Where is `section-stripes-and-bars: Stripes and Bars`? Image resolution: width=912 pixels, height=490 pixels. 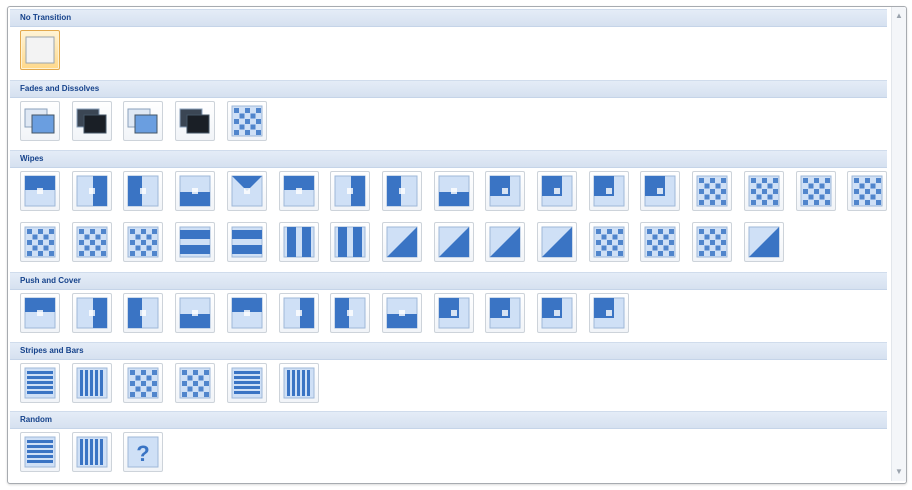
section-stripes-and-bars: Stripes and Bars is located at coordinates (448, 372).